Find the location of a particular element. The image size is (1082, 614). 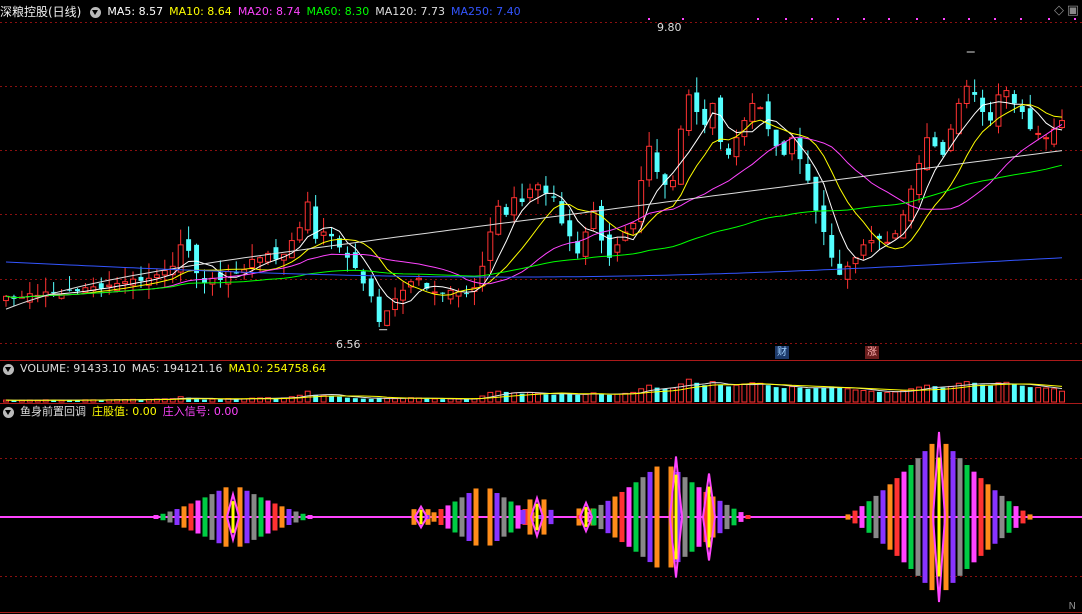

panel-toggle-icon: ▣ is located at coordinates (1073, 10).